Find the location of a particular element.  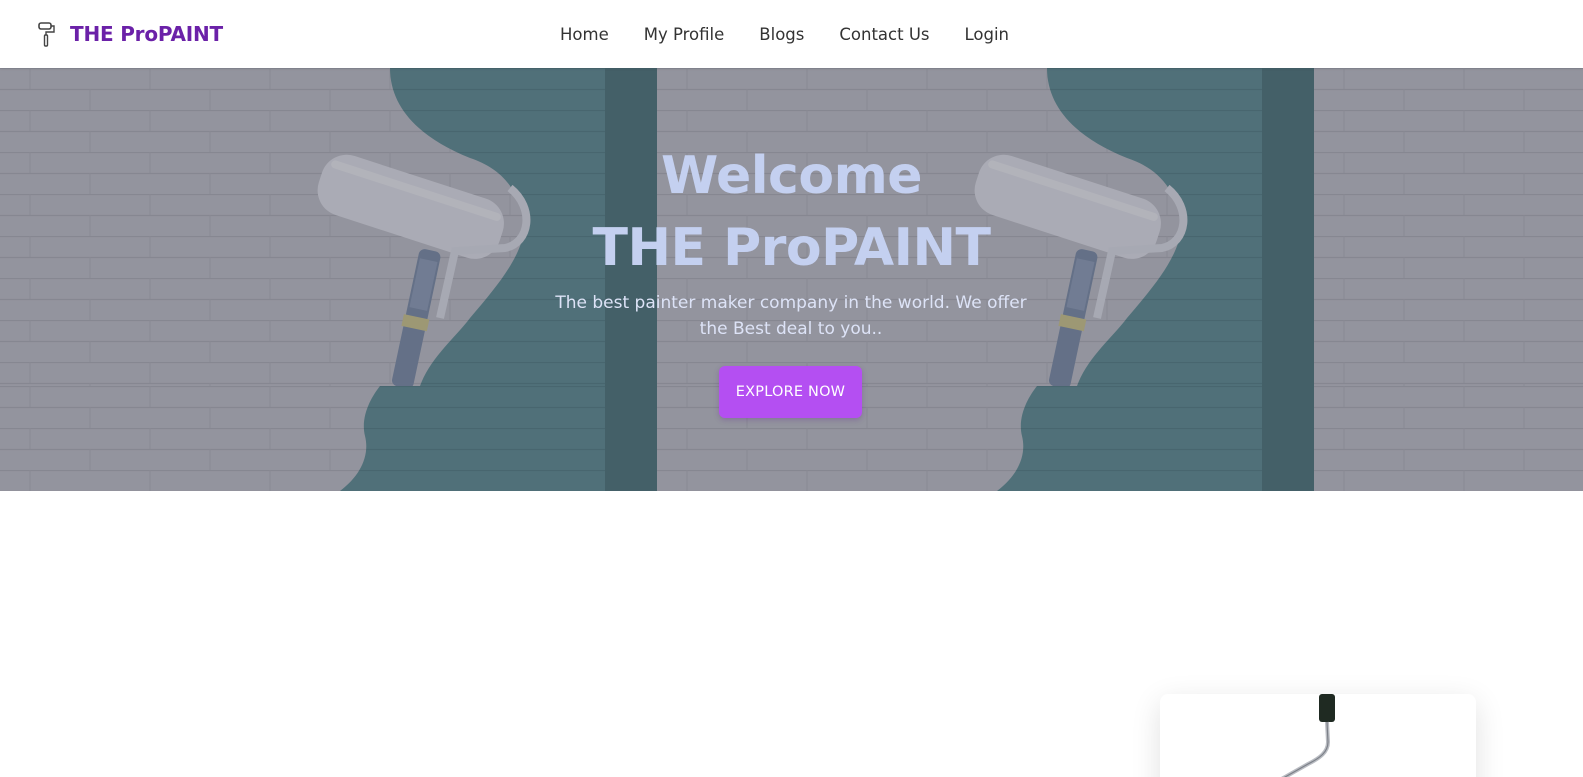

brand-logo: THE ProPAINT is located at coordinates (129, 34).